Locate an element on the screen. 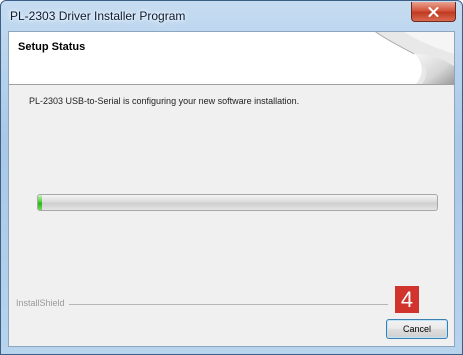  installshield-separator: InstallShield is located at coordinates (202, 304).